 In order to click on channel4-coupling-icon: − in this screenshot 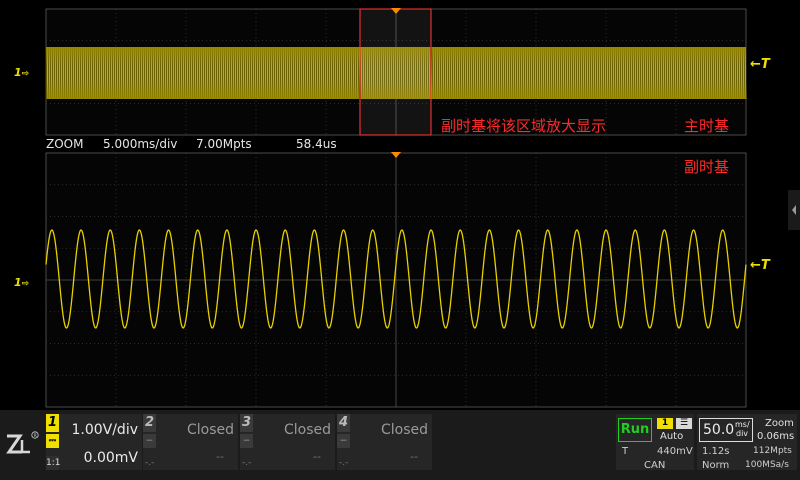, I will do `click(343, 441)`.